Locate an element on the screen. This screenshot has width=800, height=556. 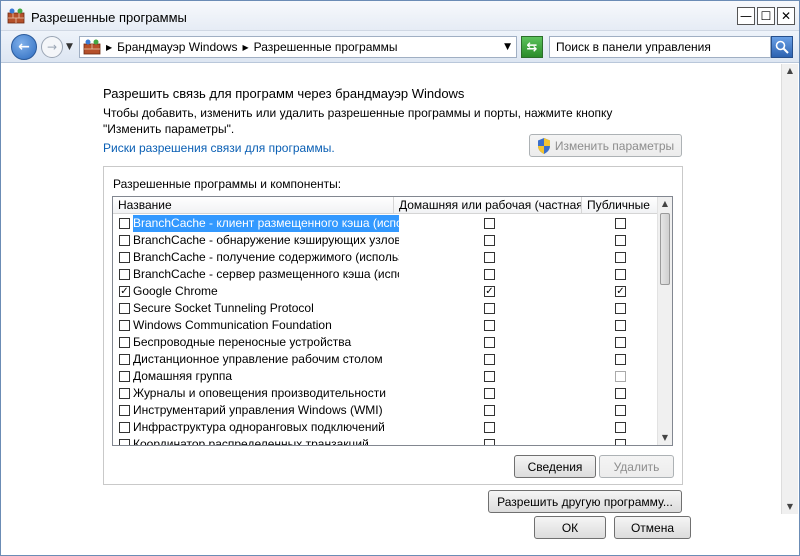
title-bar: Разрешенные программы — ☐ ✕ is located at coordinates (400, 16).